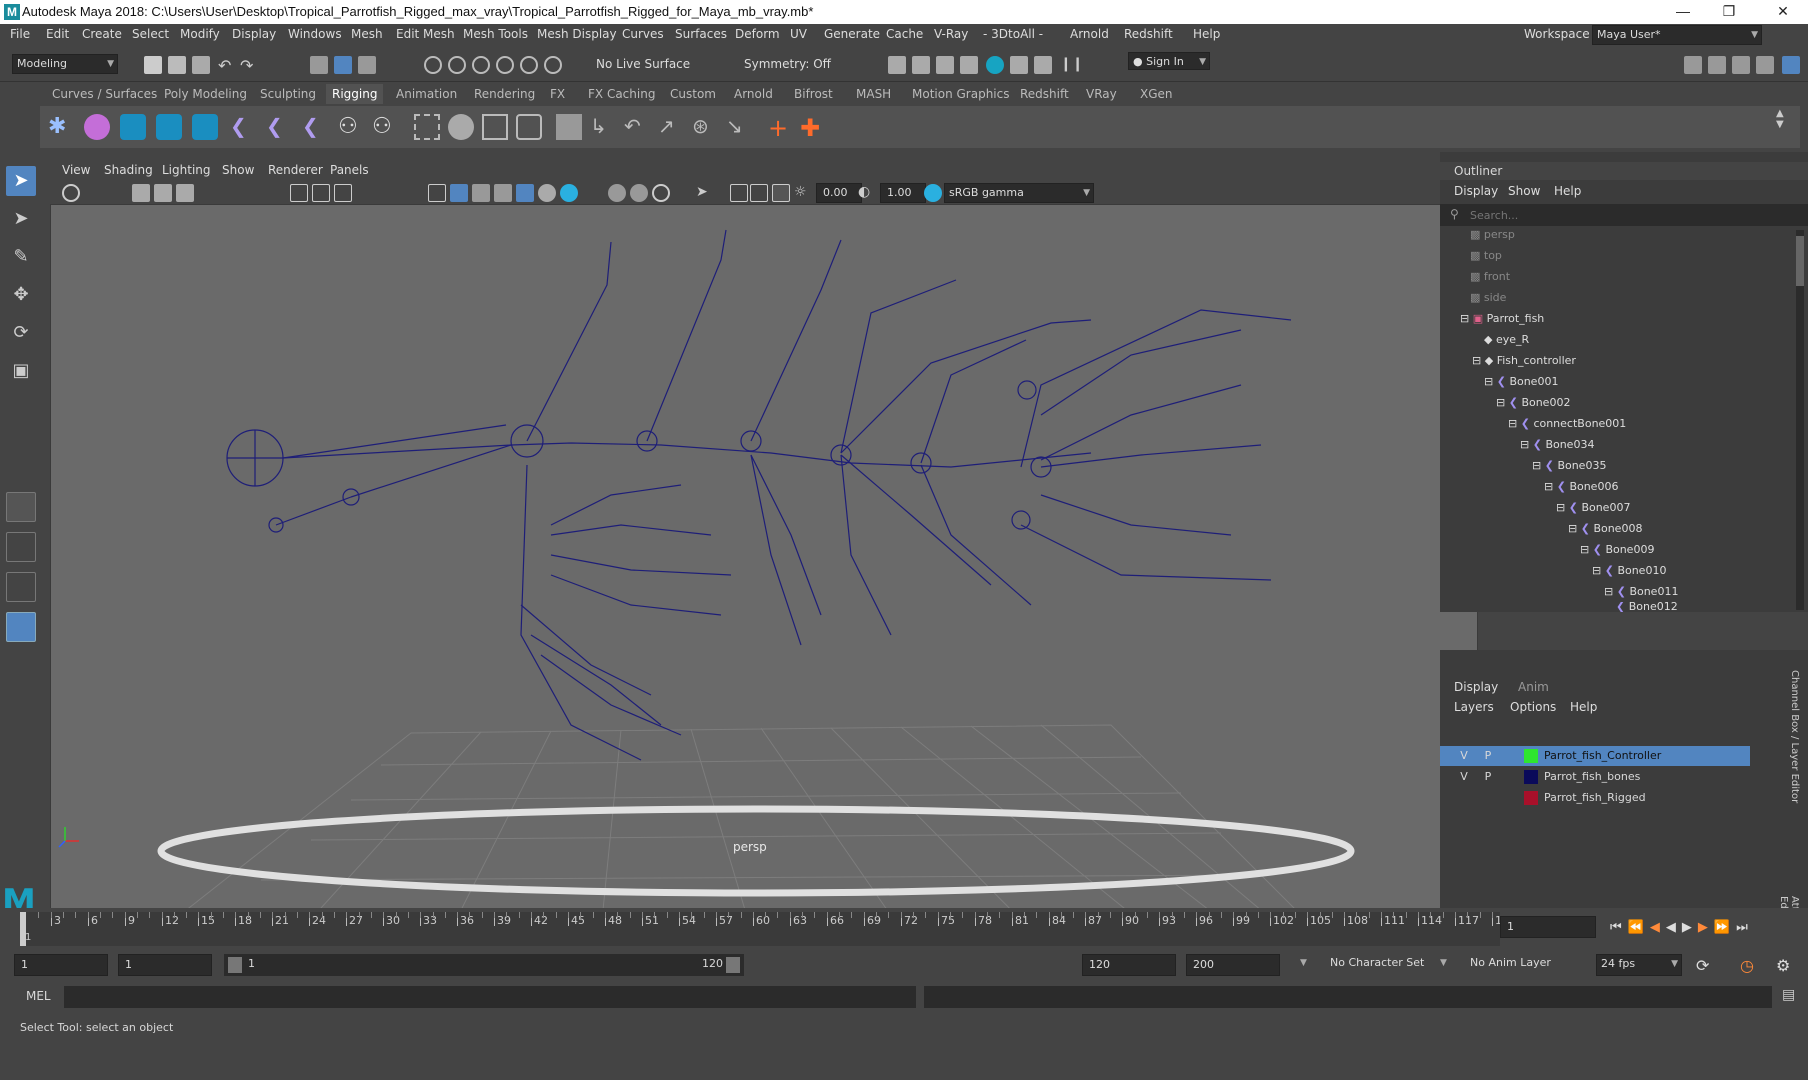  I want to click on menu-curves: Curves, so click(643, 34).